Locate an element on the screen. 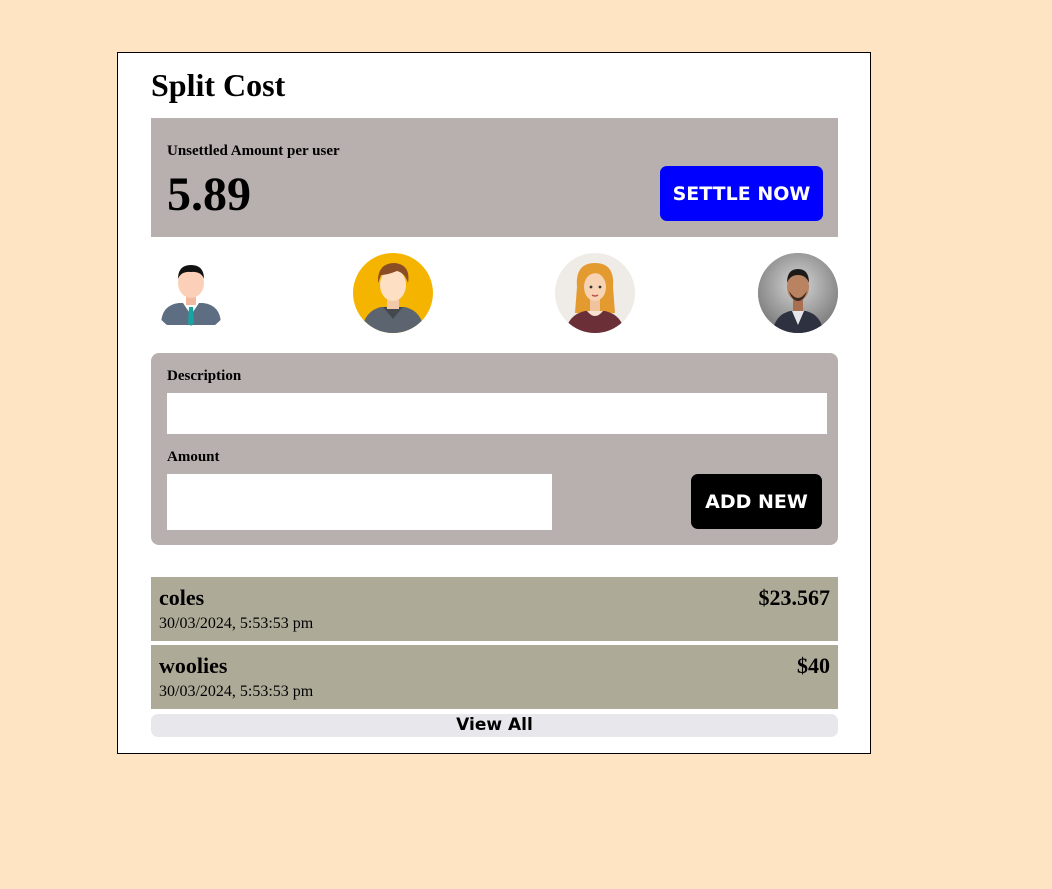 The width and height of the screenshot is (1052, 889). expense-name: coles is located at coordinates (182, 597).